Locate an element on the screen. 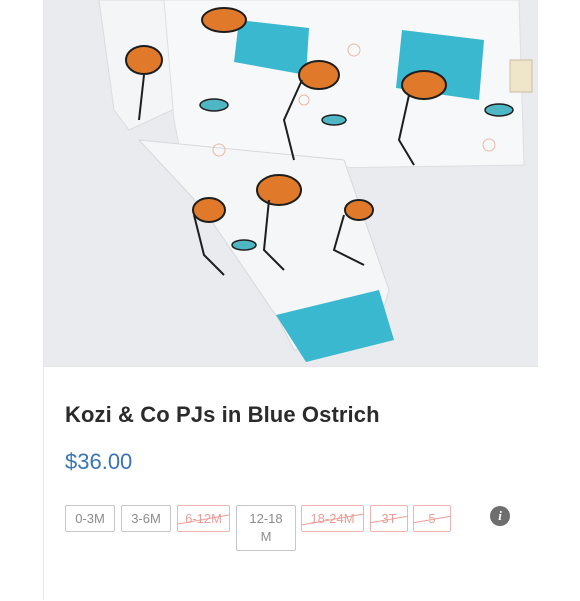  size-option-5-unavailable: 5 is located at coordinates (432, 518).